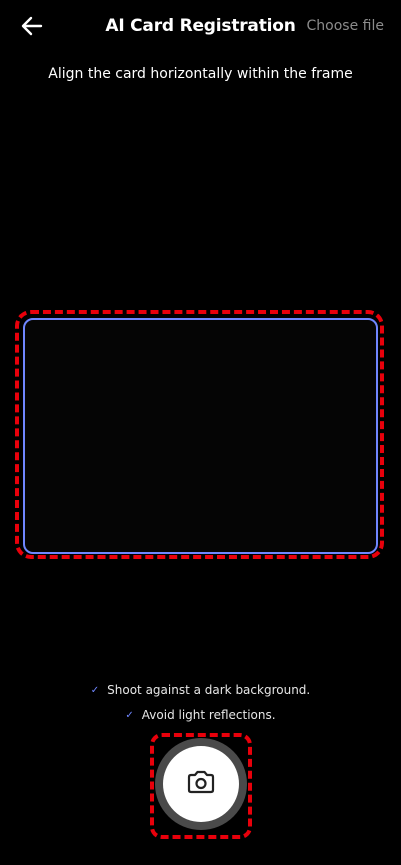  Describe the element at coordinates (208, 715) in the screenshot. I see `tip-text: Avoid light reflections.` at that location.